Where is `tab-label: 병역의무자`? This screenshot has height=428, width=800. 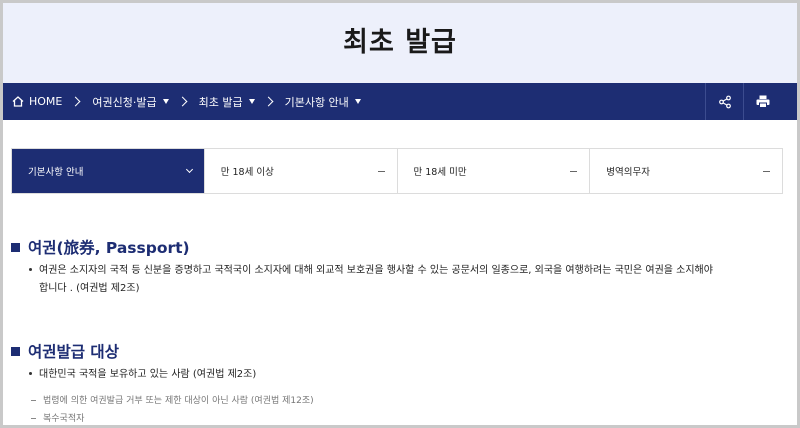 tab-label: 병역의무자 is located at coordinates (628, 172).